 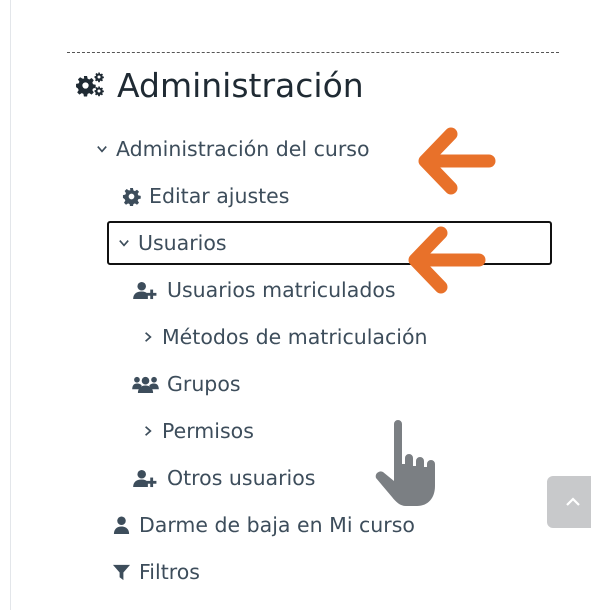 I want to click on tree-item: Permisos, so click(x=323, y=431).